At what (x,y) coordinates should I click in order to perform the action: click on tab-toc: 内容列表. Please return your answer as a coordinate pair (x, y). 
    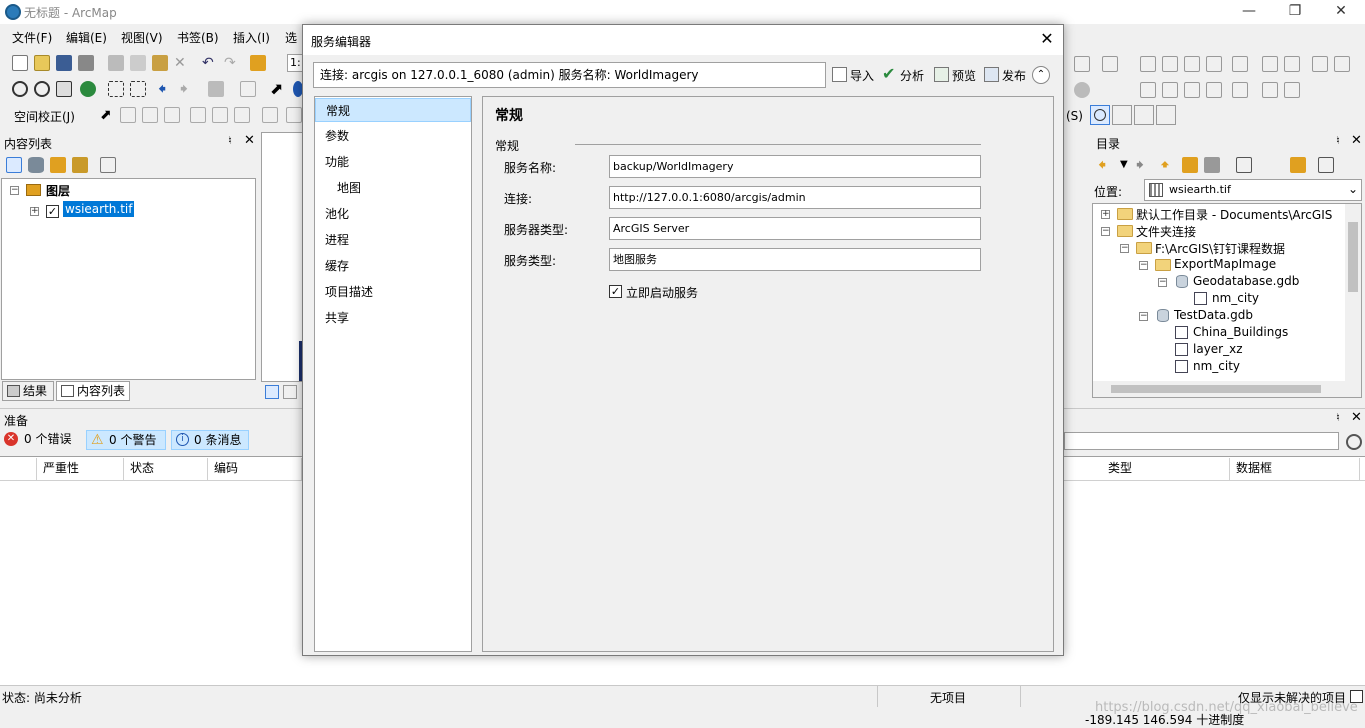
    Looking at the image, I should click on (93, 391).